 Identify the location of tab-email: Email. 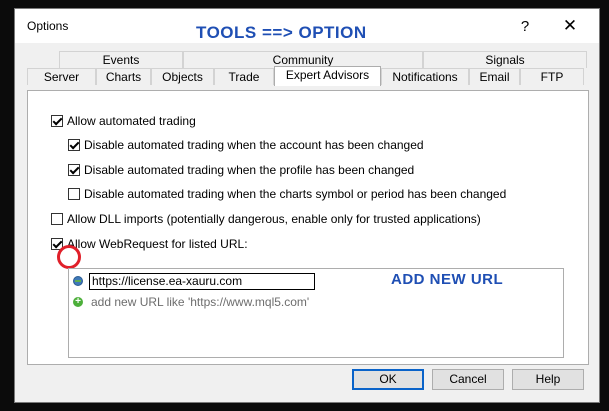
(494, 76).